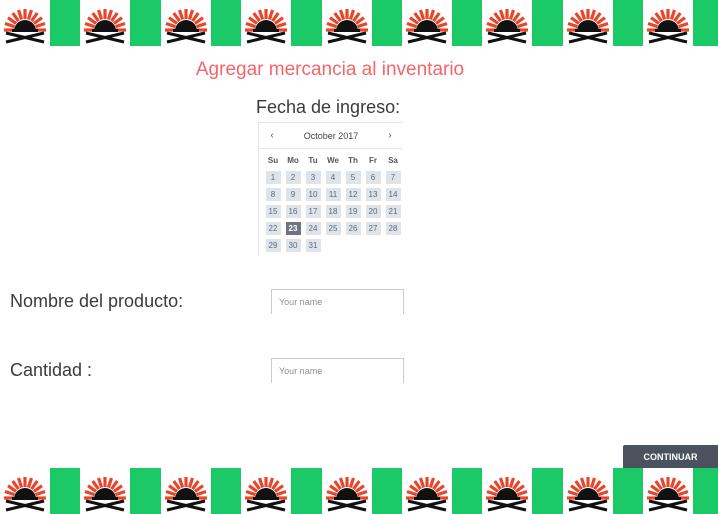  I want to click on calendar-day-cell: 17, so click(313, 211).